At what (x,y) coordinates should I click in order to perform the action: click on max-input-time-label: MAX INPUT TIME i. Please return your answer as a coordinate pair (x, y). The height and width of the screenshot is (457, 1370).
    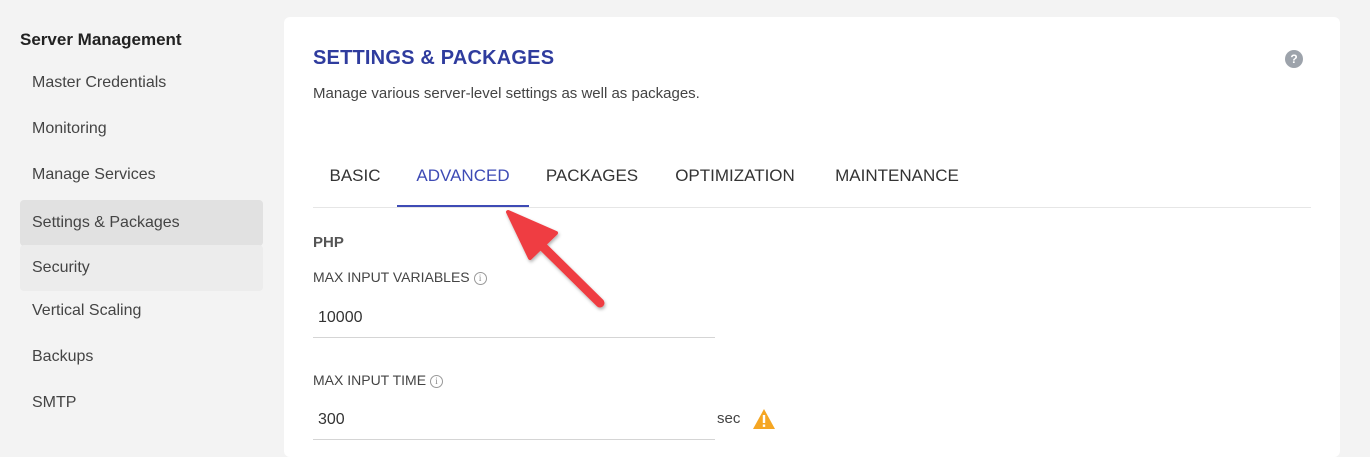
    Looking at the image, I should click on (378, 380).